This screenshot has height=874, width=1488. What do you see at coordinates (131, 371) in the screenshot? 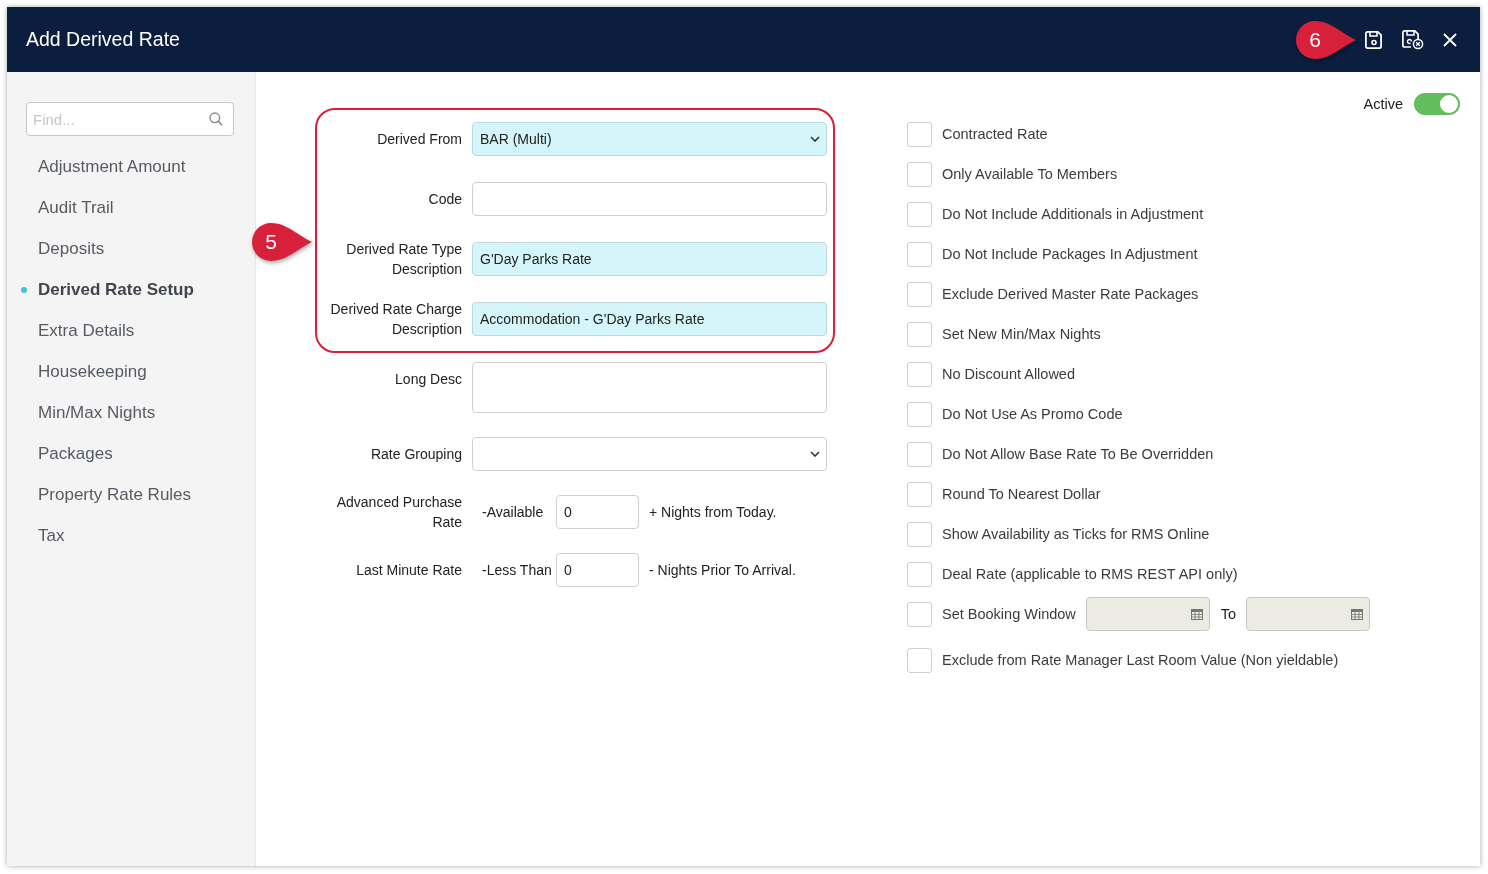
I see `sidebar-item: Housekeeping` at bounding box center [131, 371].